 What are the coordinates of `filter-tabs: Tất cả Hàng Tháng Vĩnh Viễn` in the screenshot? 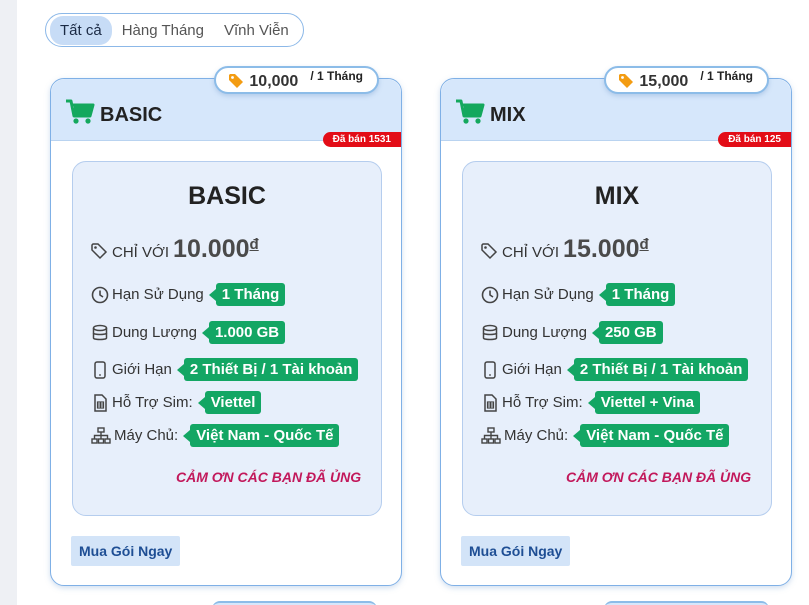 It's located at (174, 30).